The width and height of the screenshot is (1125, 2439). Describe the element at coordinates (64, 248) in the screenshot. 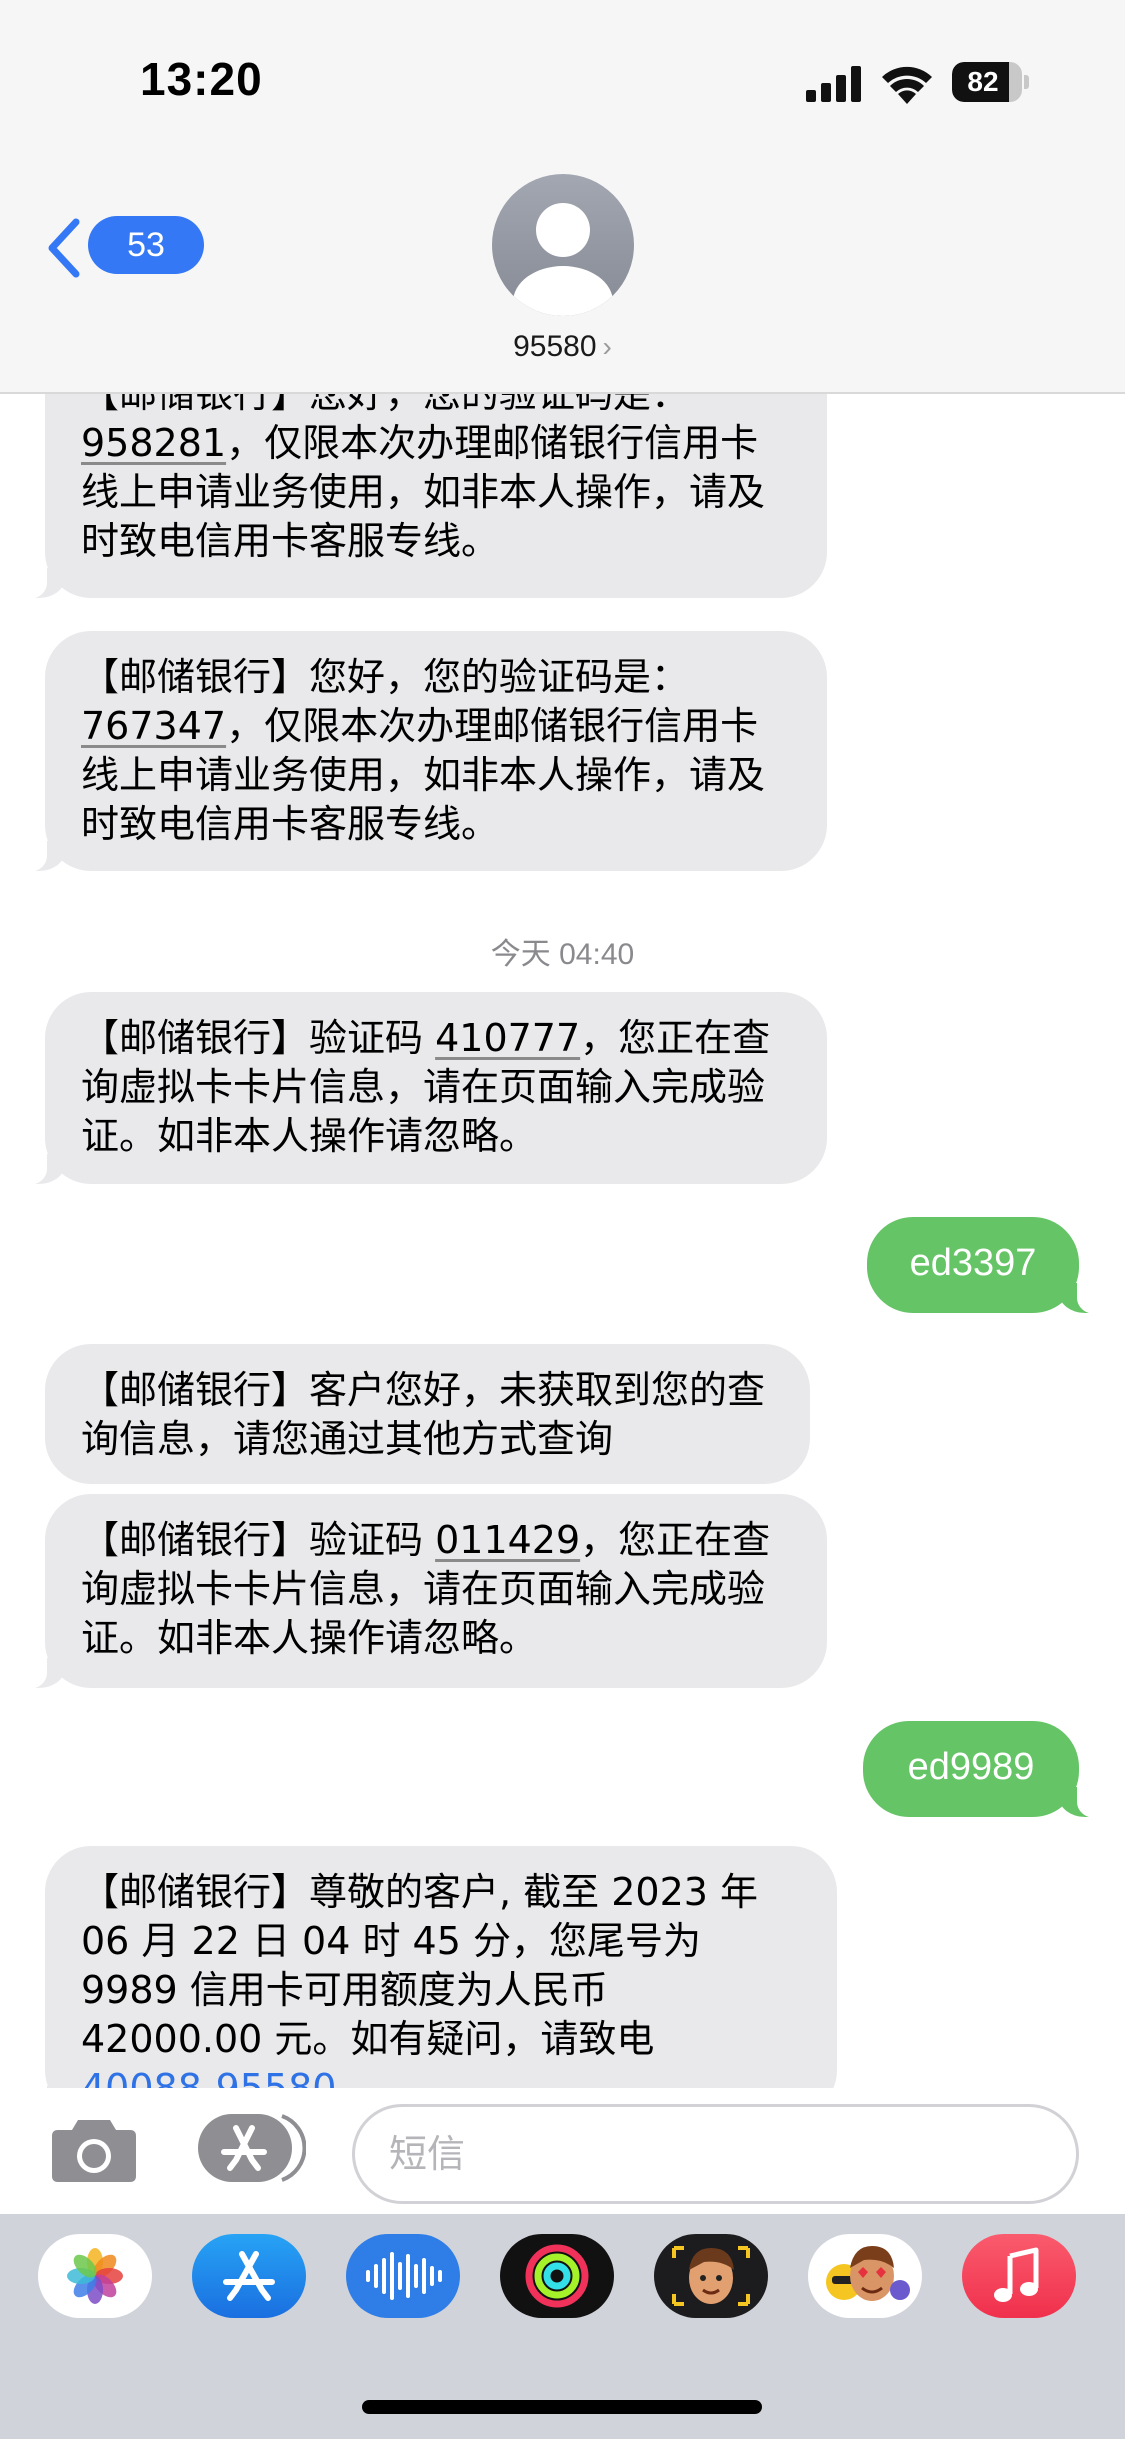

I see `chevron-left-icon` at that location.